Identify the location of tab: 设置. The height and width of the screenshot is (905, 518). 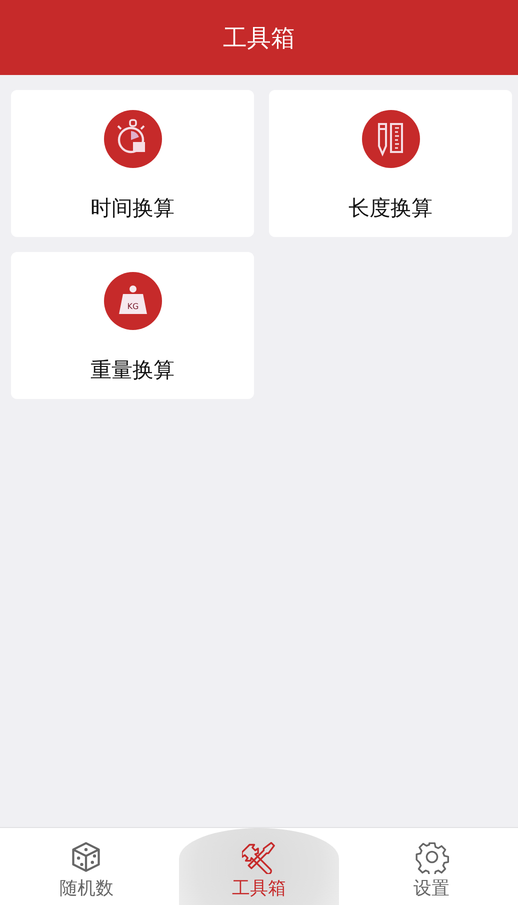
(431, 866).